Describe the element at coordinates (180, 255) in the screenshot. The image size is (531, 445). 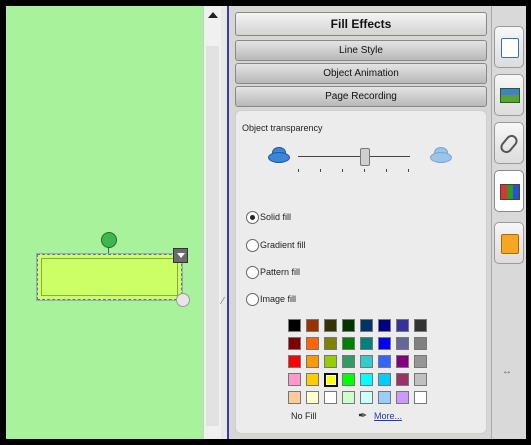
I see `shape-menu-button` at that location.